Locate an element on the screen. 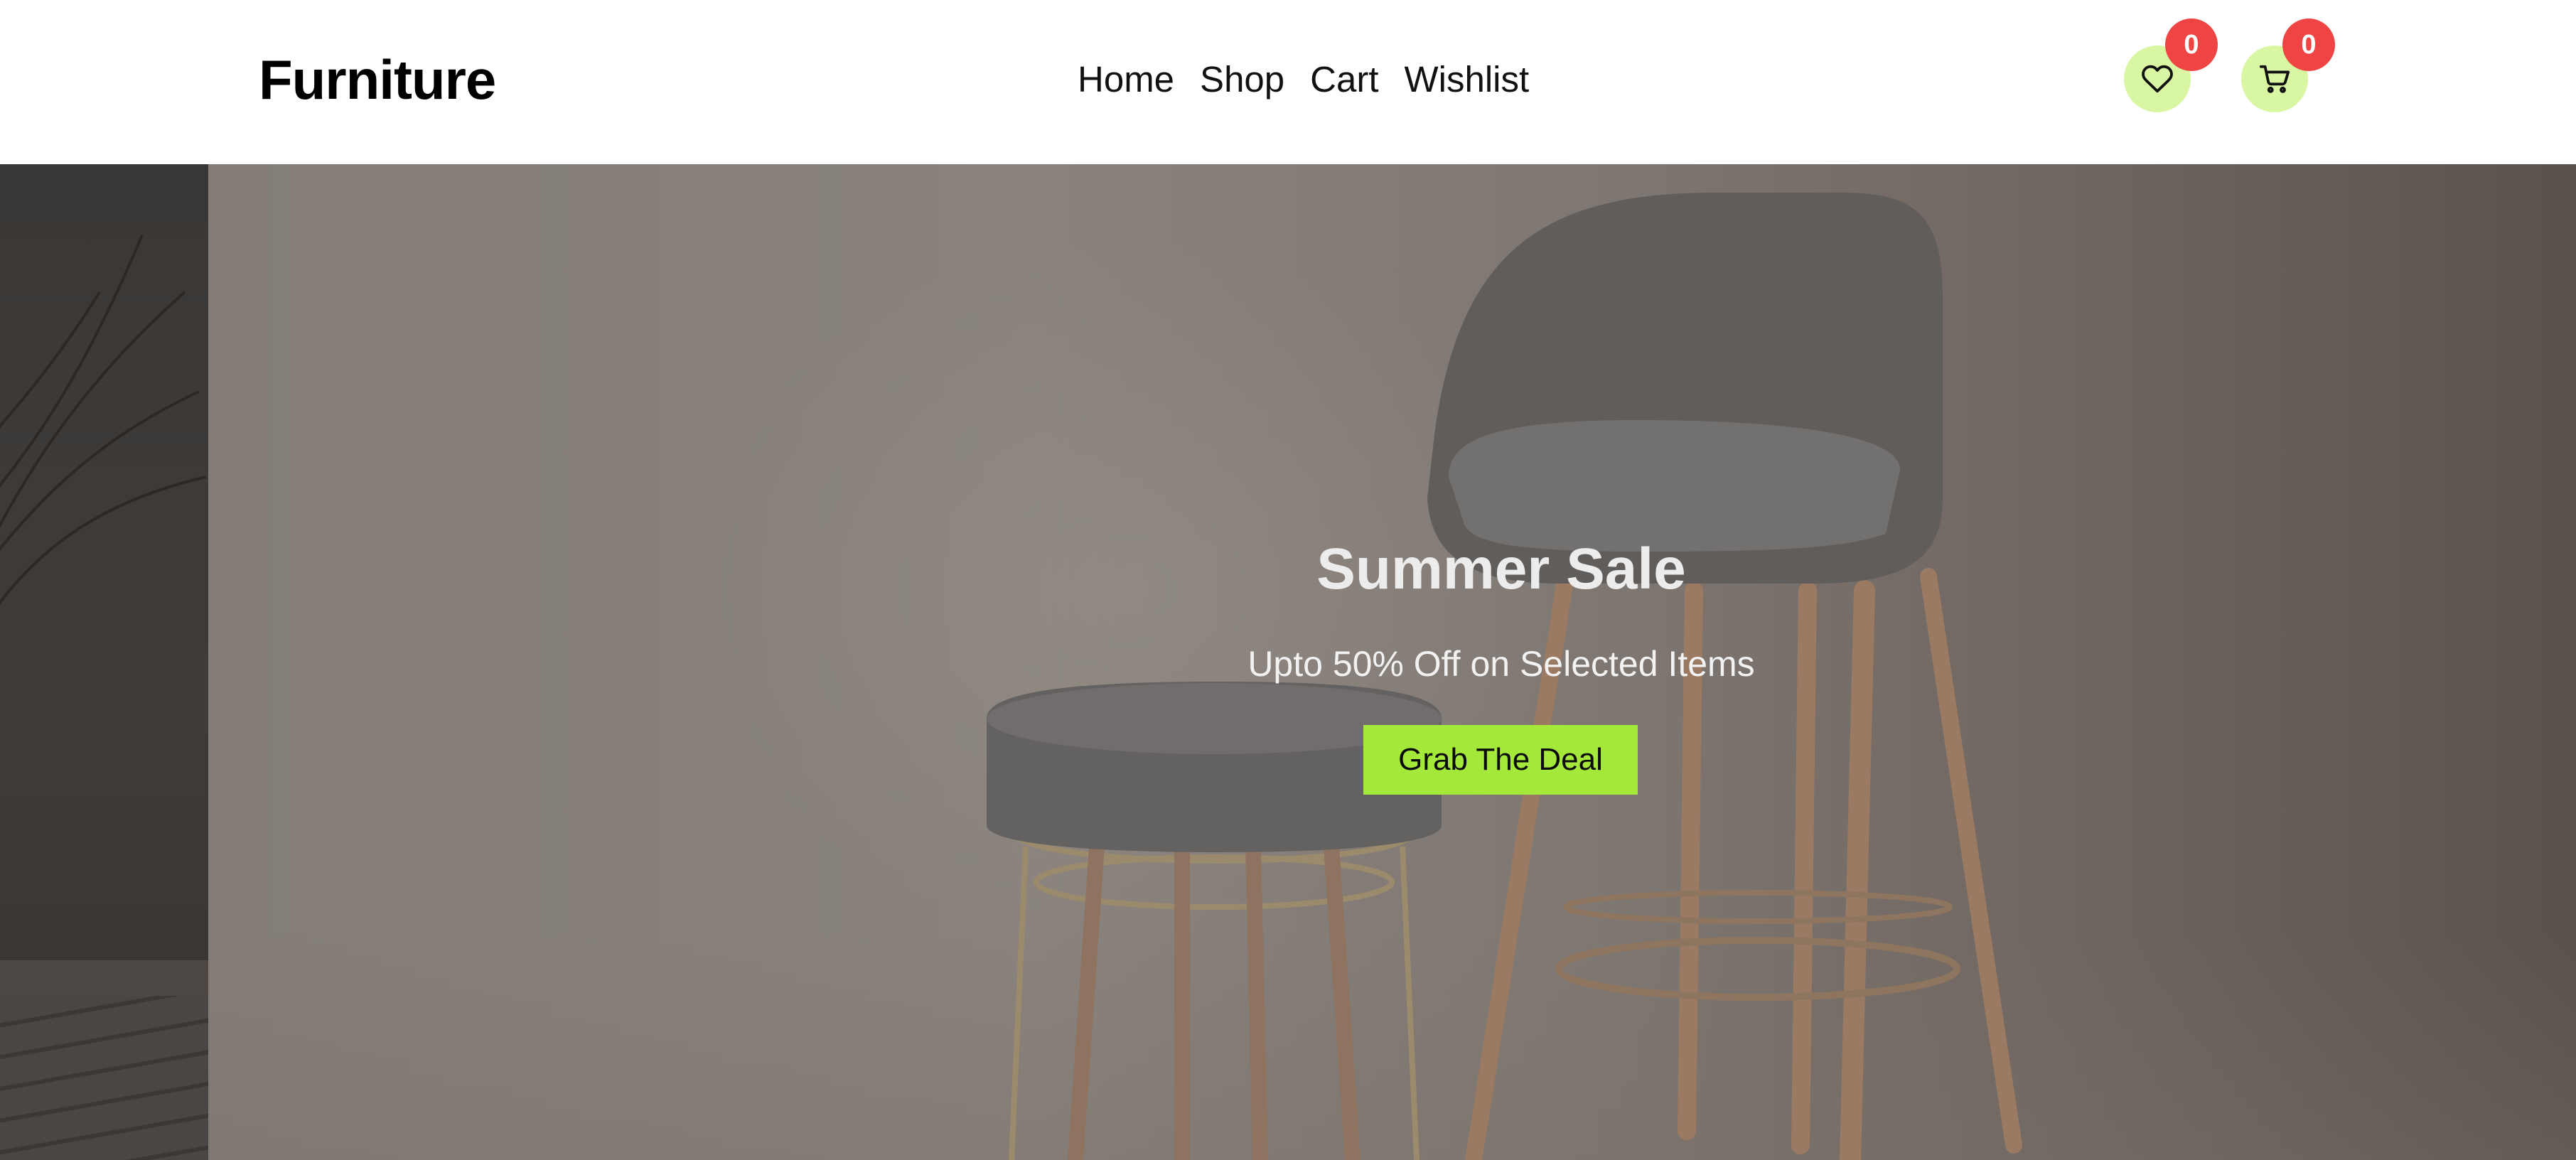 The height and width of the screenshot is (1160, 2576). cart-count-badge: 0 is located at coordinates (2308, 44).